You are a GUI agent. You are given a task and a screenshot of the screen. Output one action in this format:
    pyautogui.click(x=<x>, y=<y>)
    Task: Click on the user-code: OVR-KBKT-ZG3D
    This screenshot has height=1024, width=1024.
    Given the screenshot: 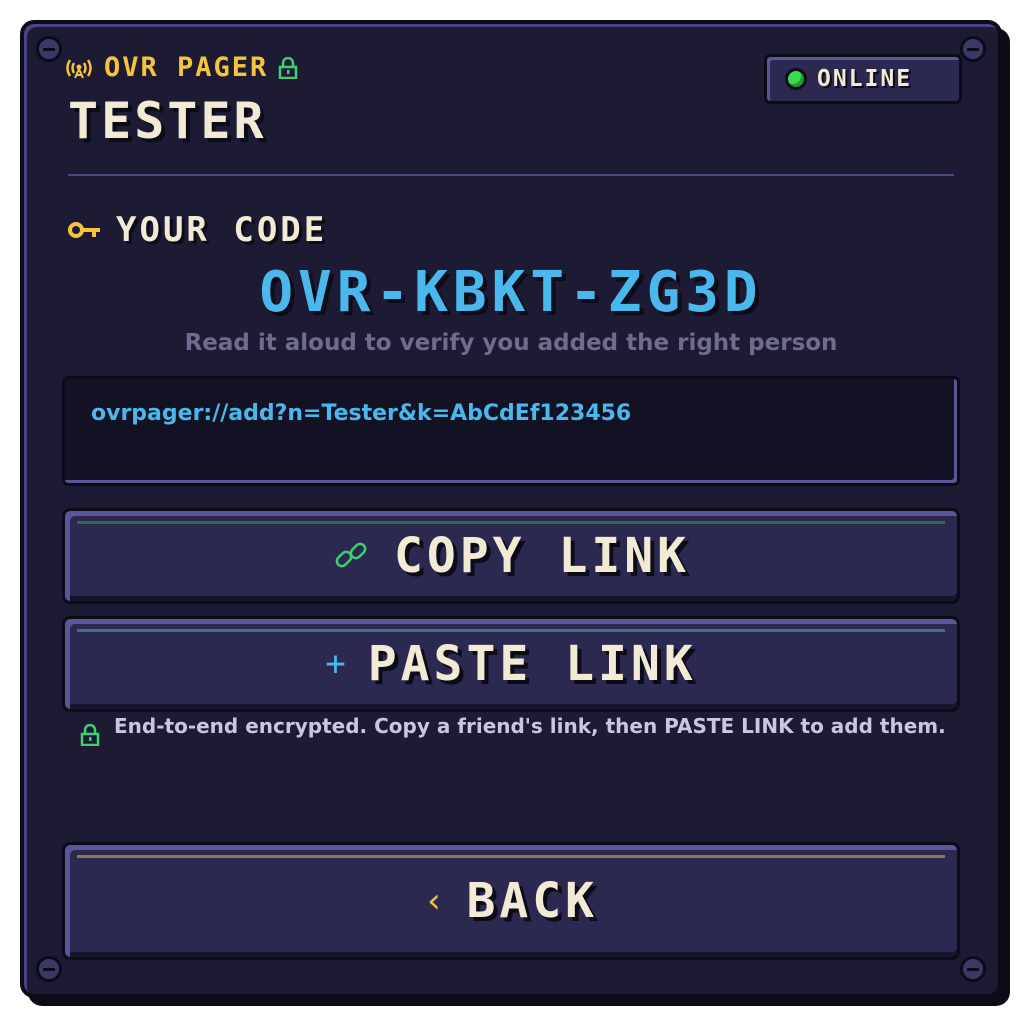 What is the action you would take?
    pyautogui.click(x=511, y=292)
    